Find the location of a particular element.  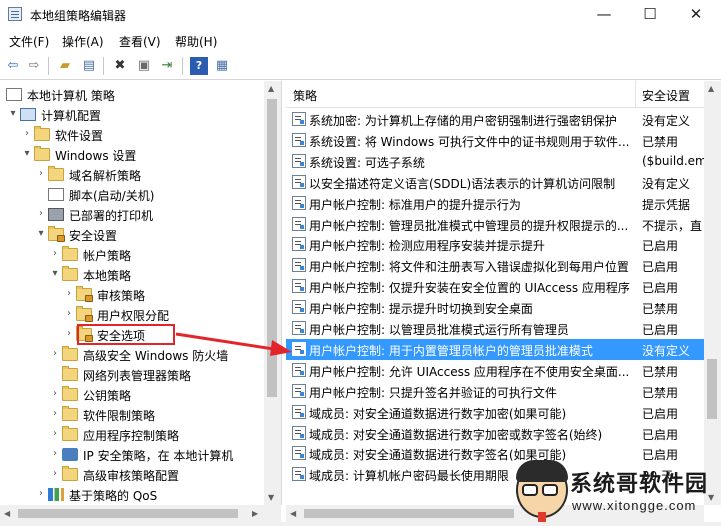

policy-row: 系统设置: 将 Windows 可执行文件中的证书规则用于软件... 已禁用 is located at coordinates (496, 140).